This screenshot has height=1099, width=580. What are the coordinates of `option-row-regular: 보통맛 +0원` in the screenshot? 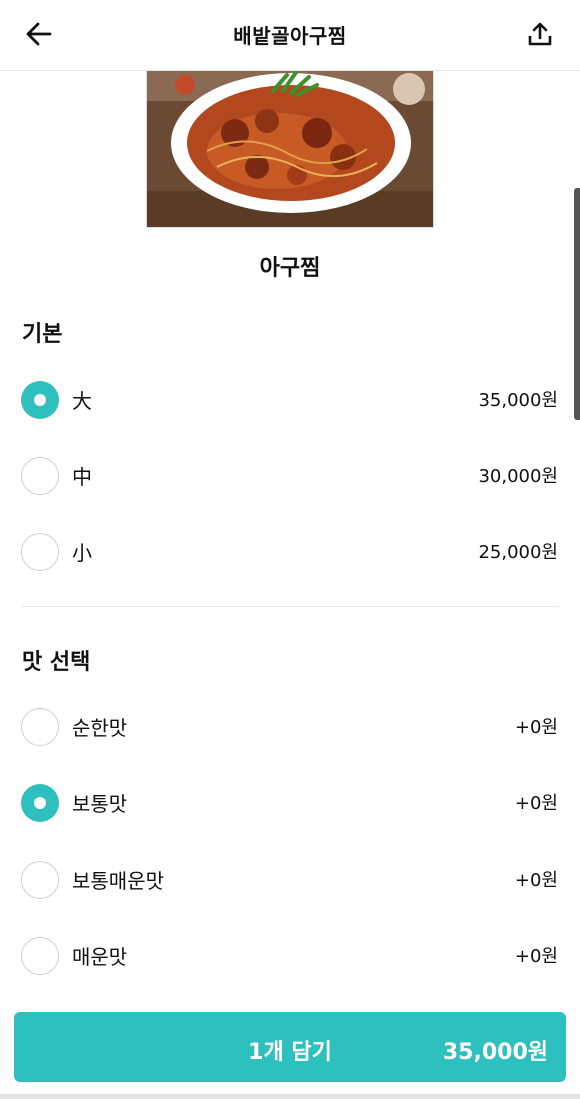 It's located at (290, 804).